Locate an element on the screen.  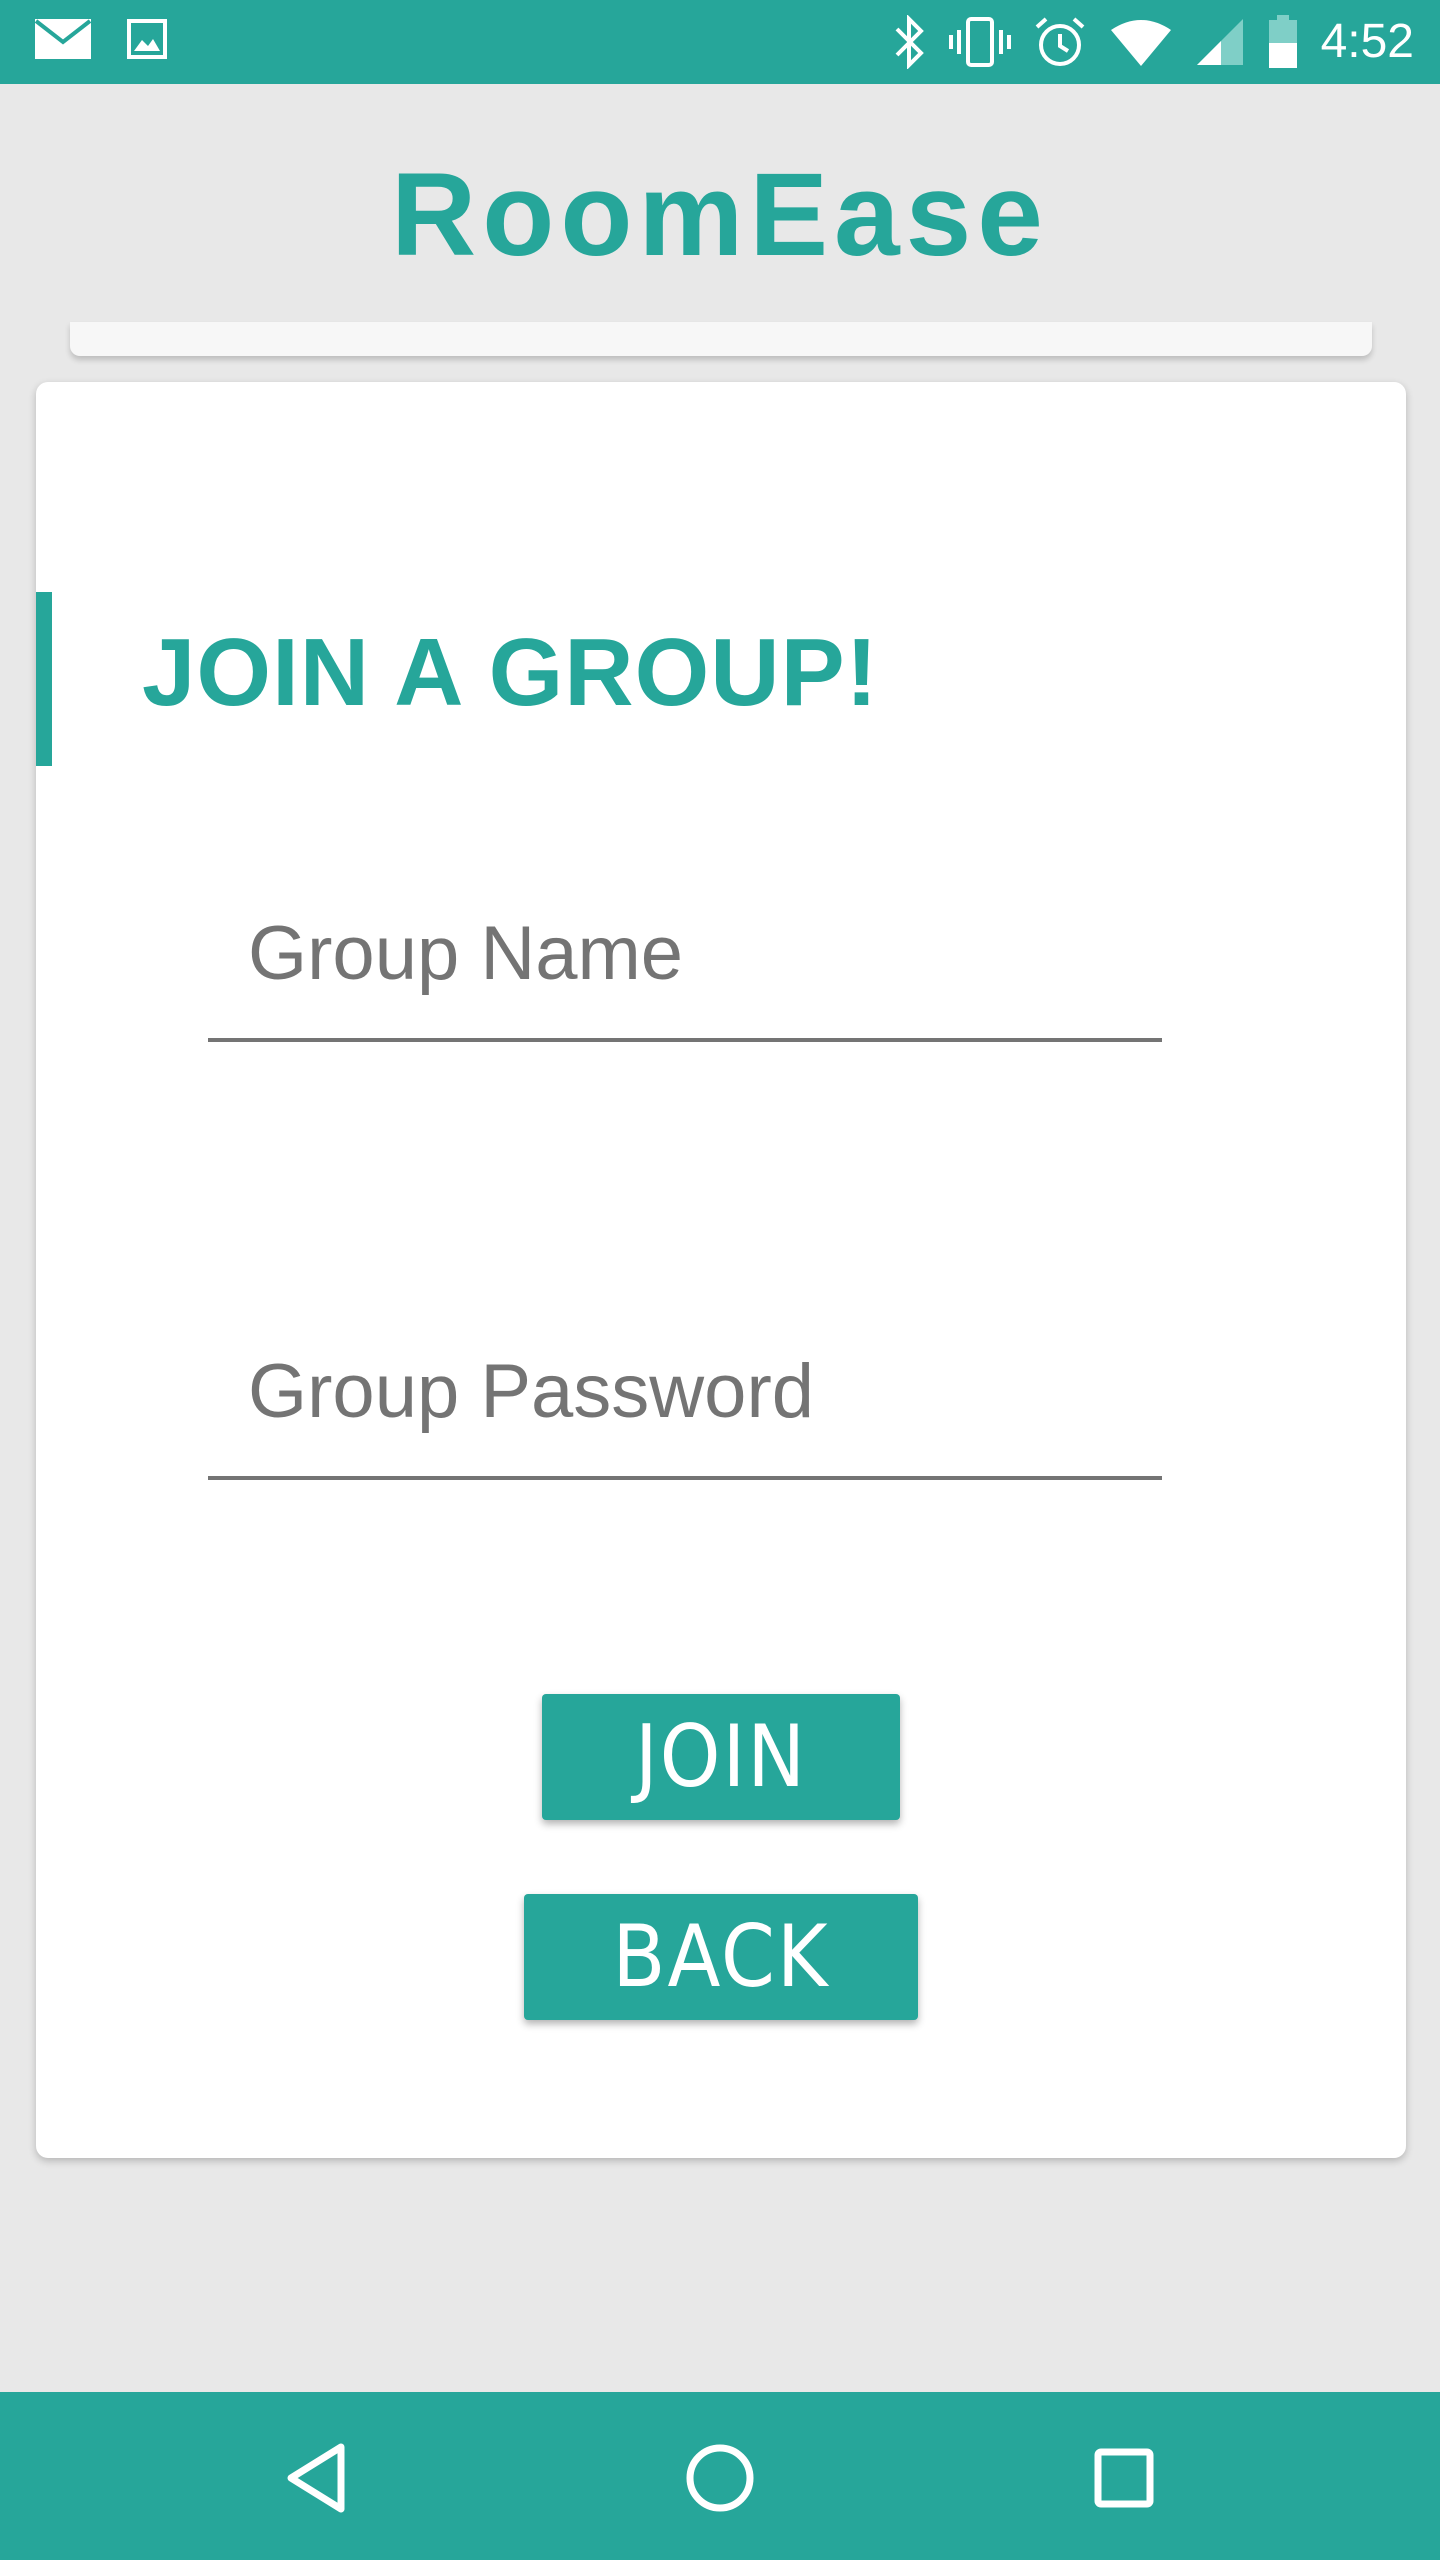
nav-back-button is located at coordinates (316, 2478).